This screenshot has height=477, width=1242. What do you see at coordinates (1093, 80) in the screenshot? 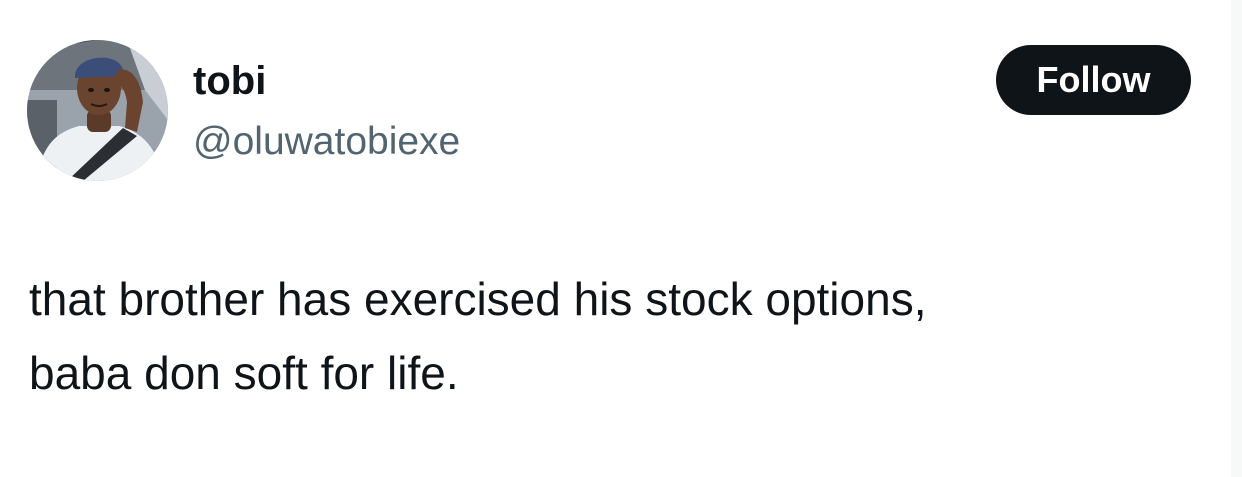
I see `follow-button: Follow` at bounding box center [1093, 80].